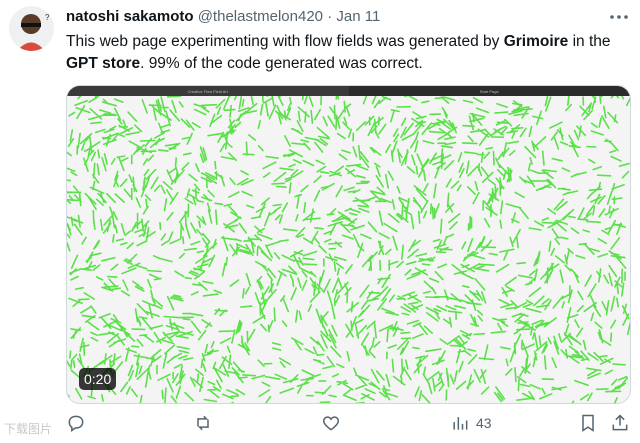 This screenshot has width=640, height=443. I want to click on author-handle: @thelastmelon420, so click(260, 16).